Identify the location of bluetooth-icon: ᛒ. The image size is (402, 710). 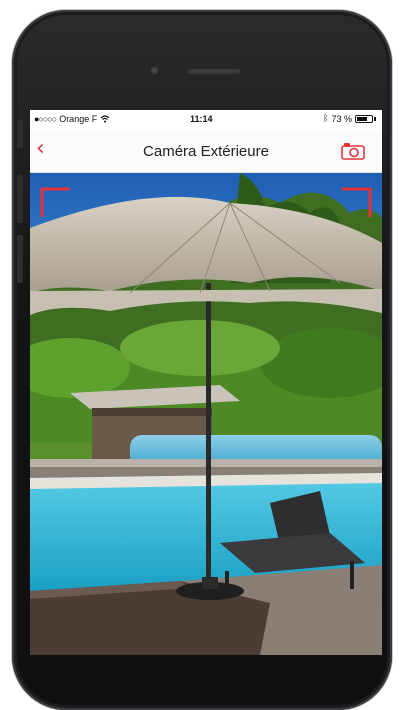
(326, 119).